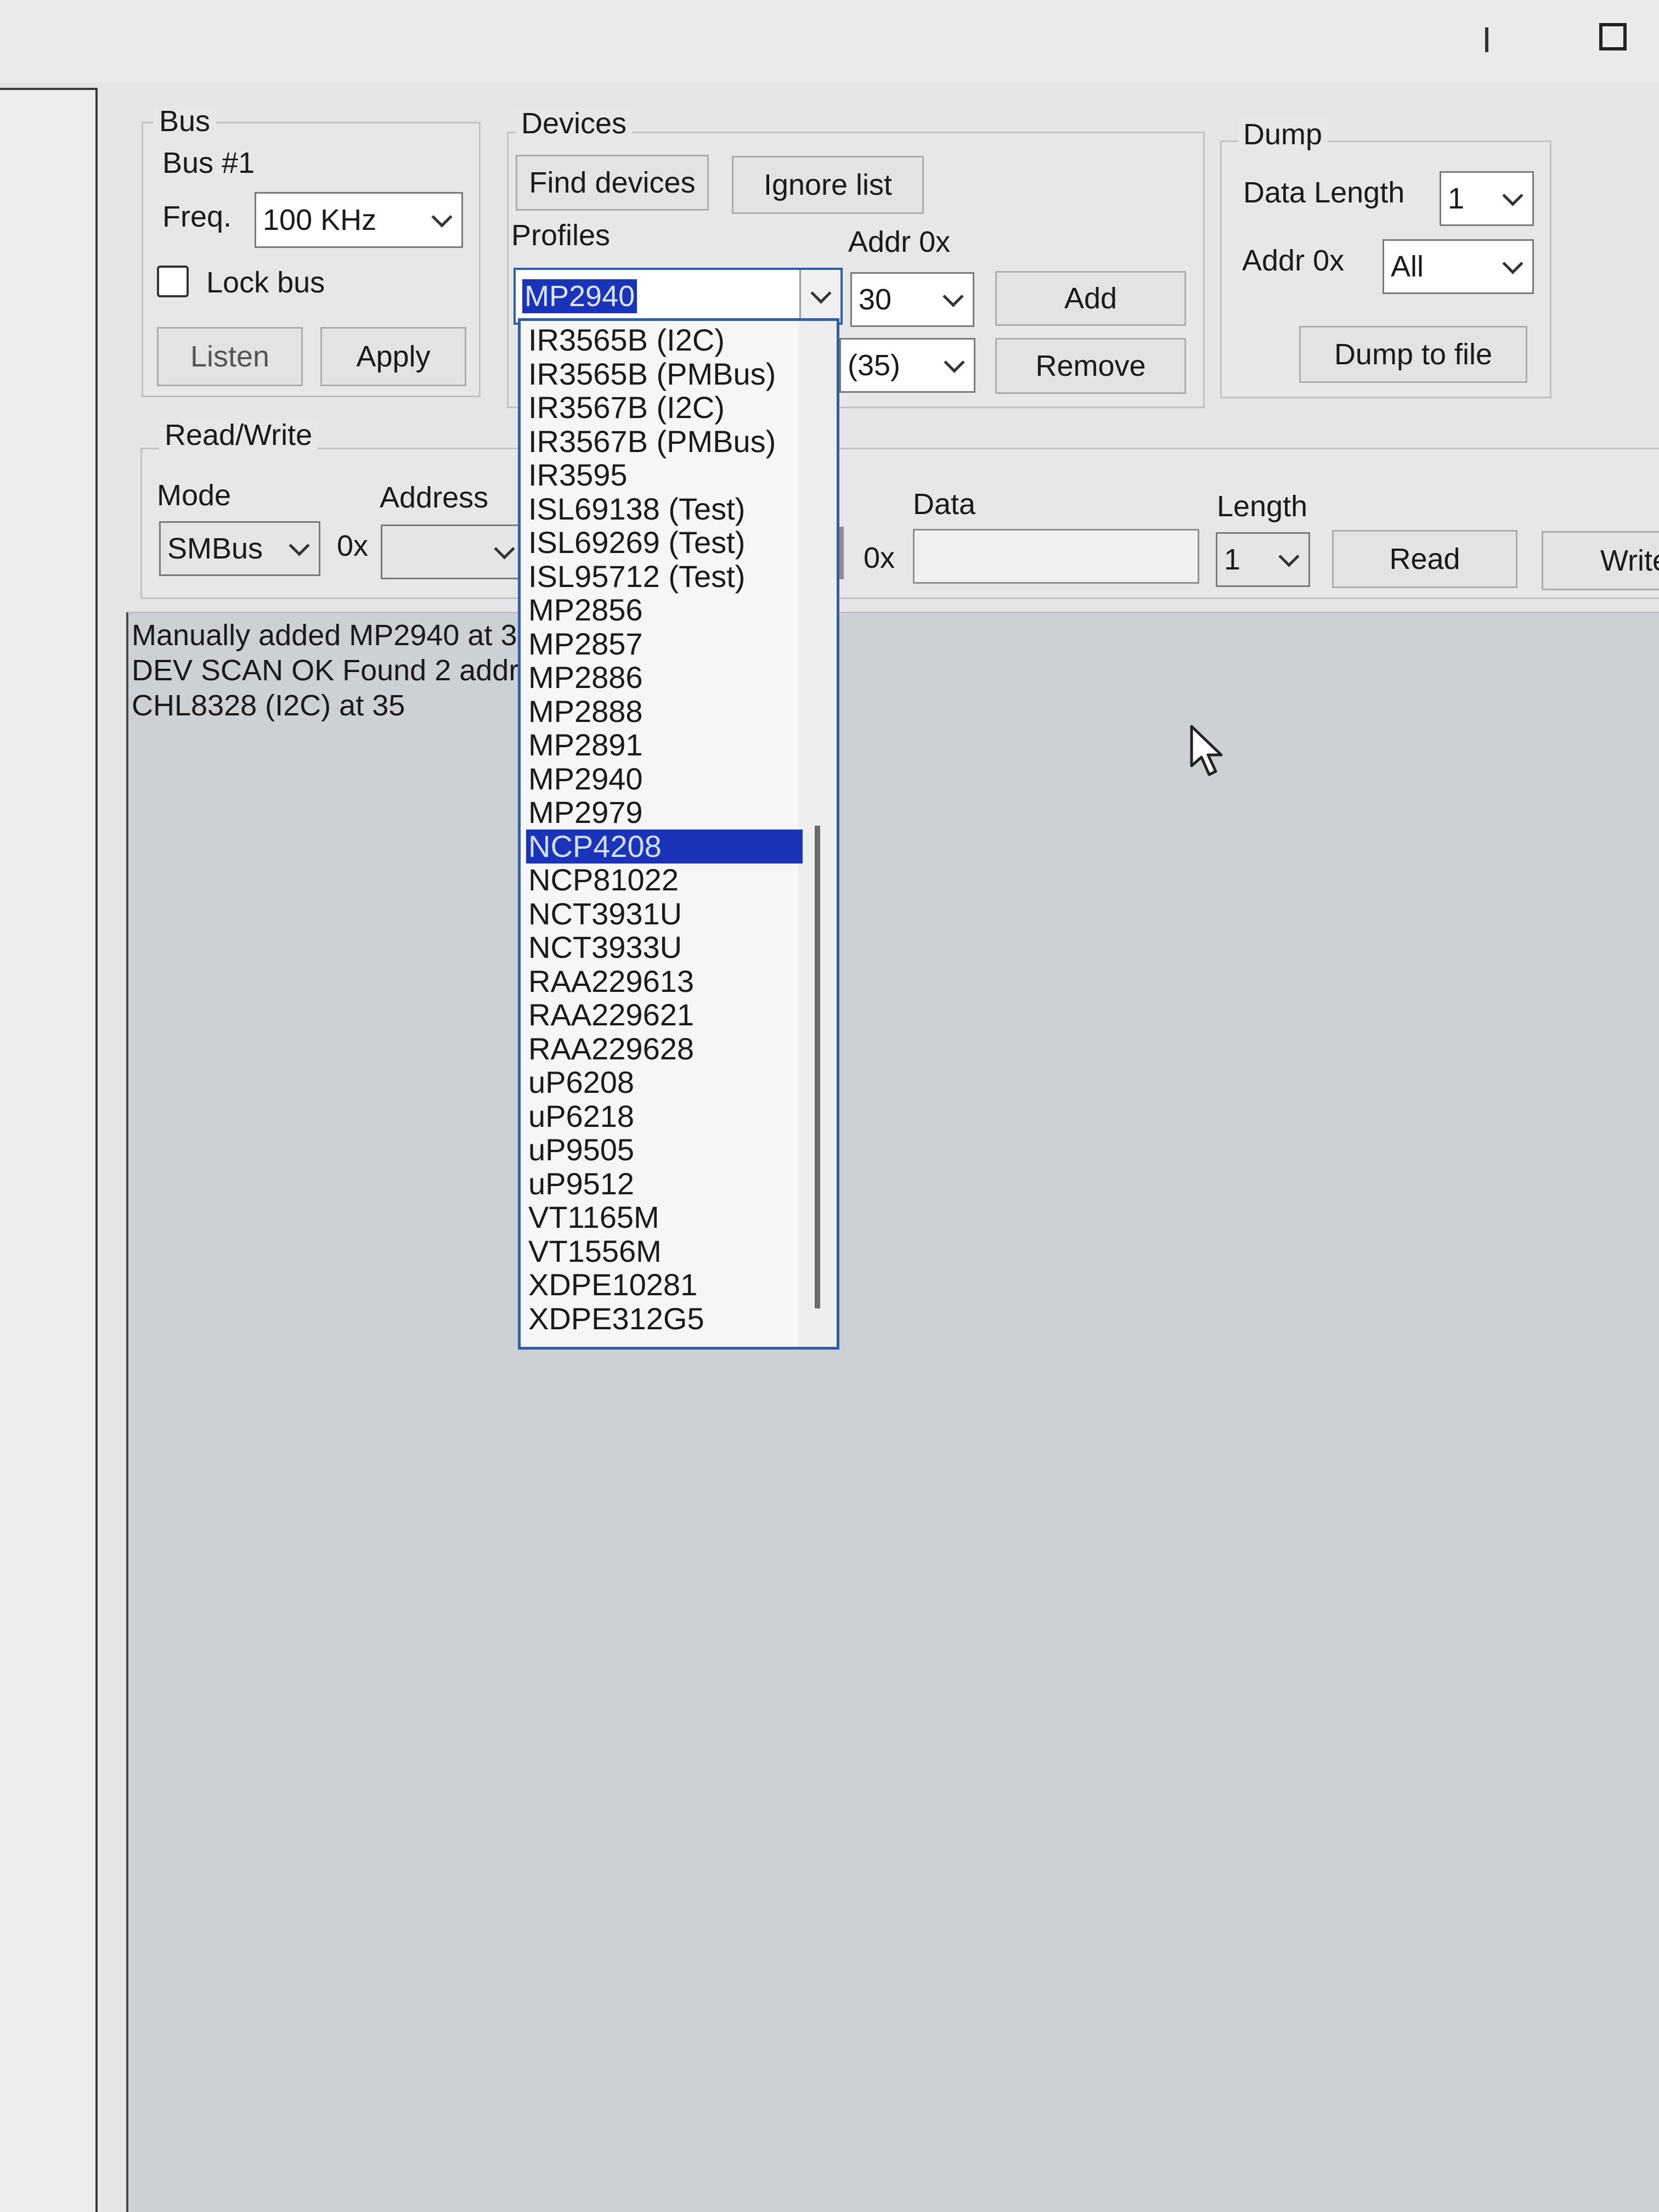 Image resolution: width=1659 pixels, height=2212 pixels. What do you see at coordinates (665, 914) in the screenshot?
I see `dropdown-item: NCT3931U` at bounding box center [665, 914].